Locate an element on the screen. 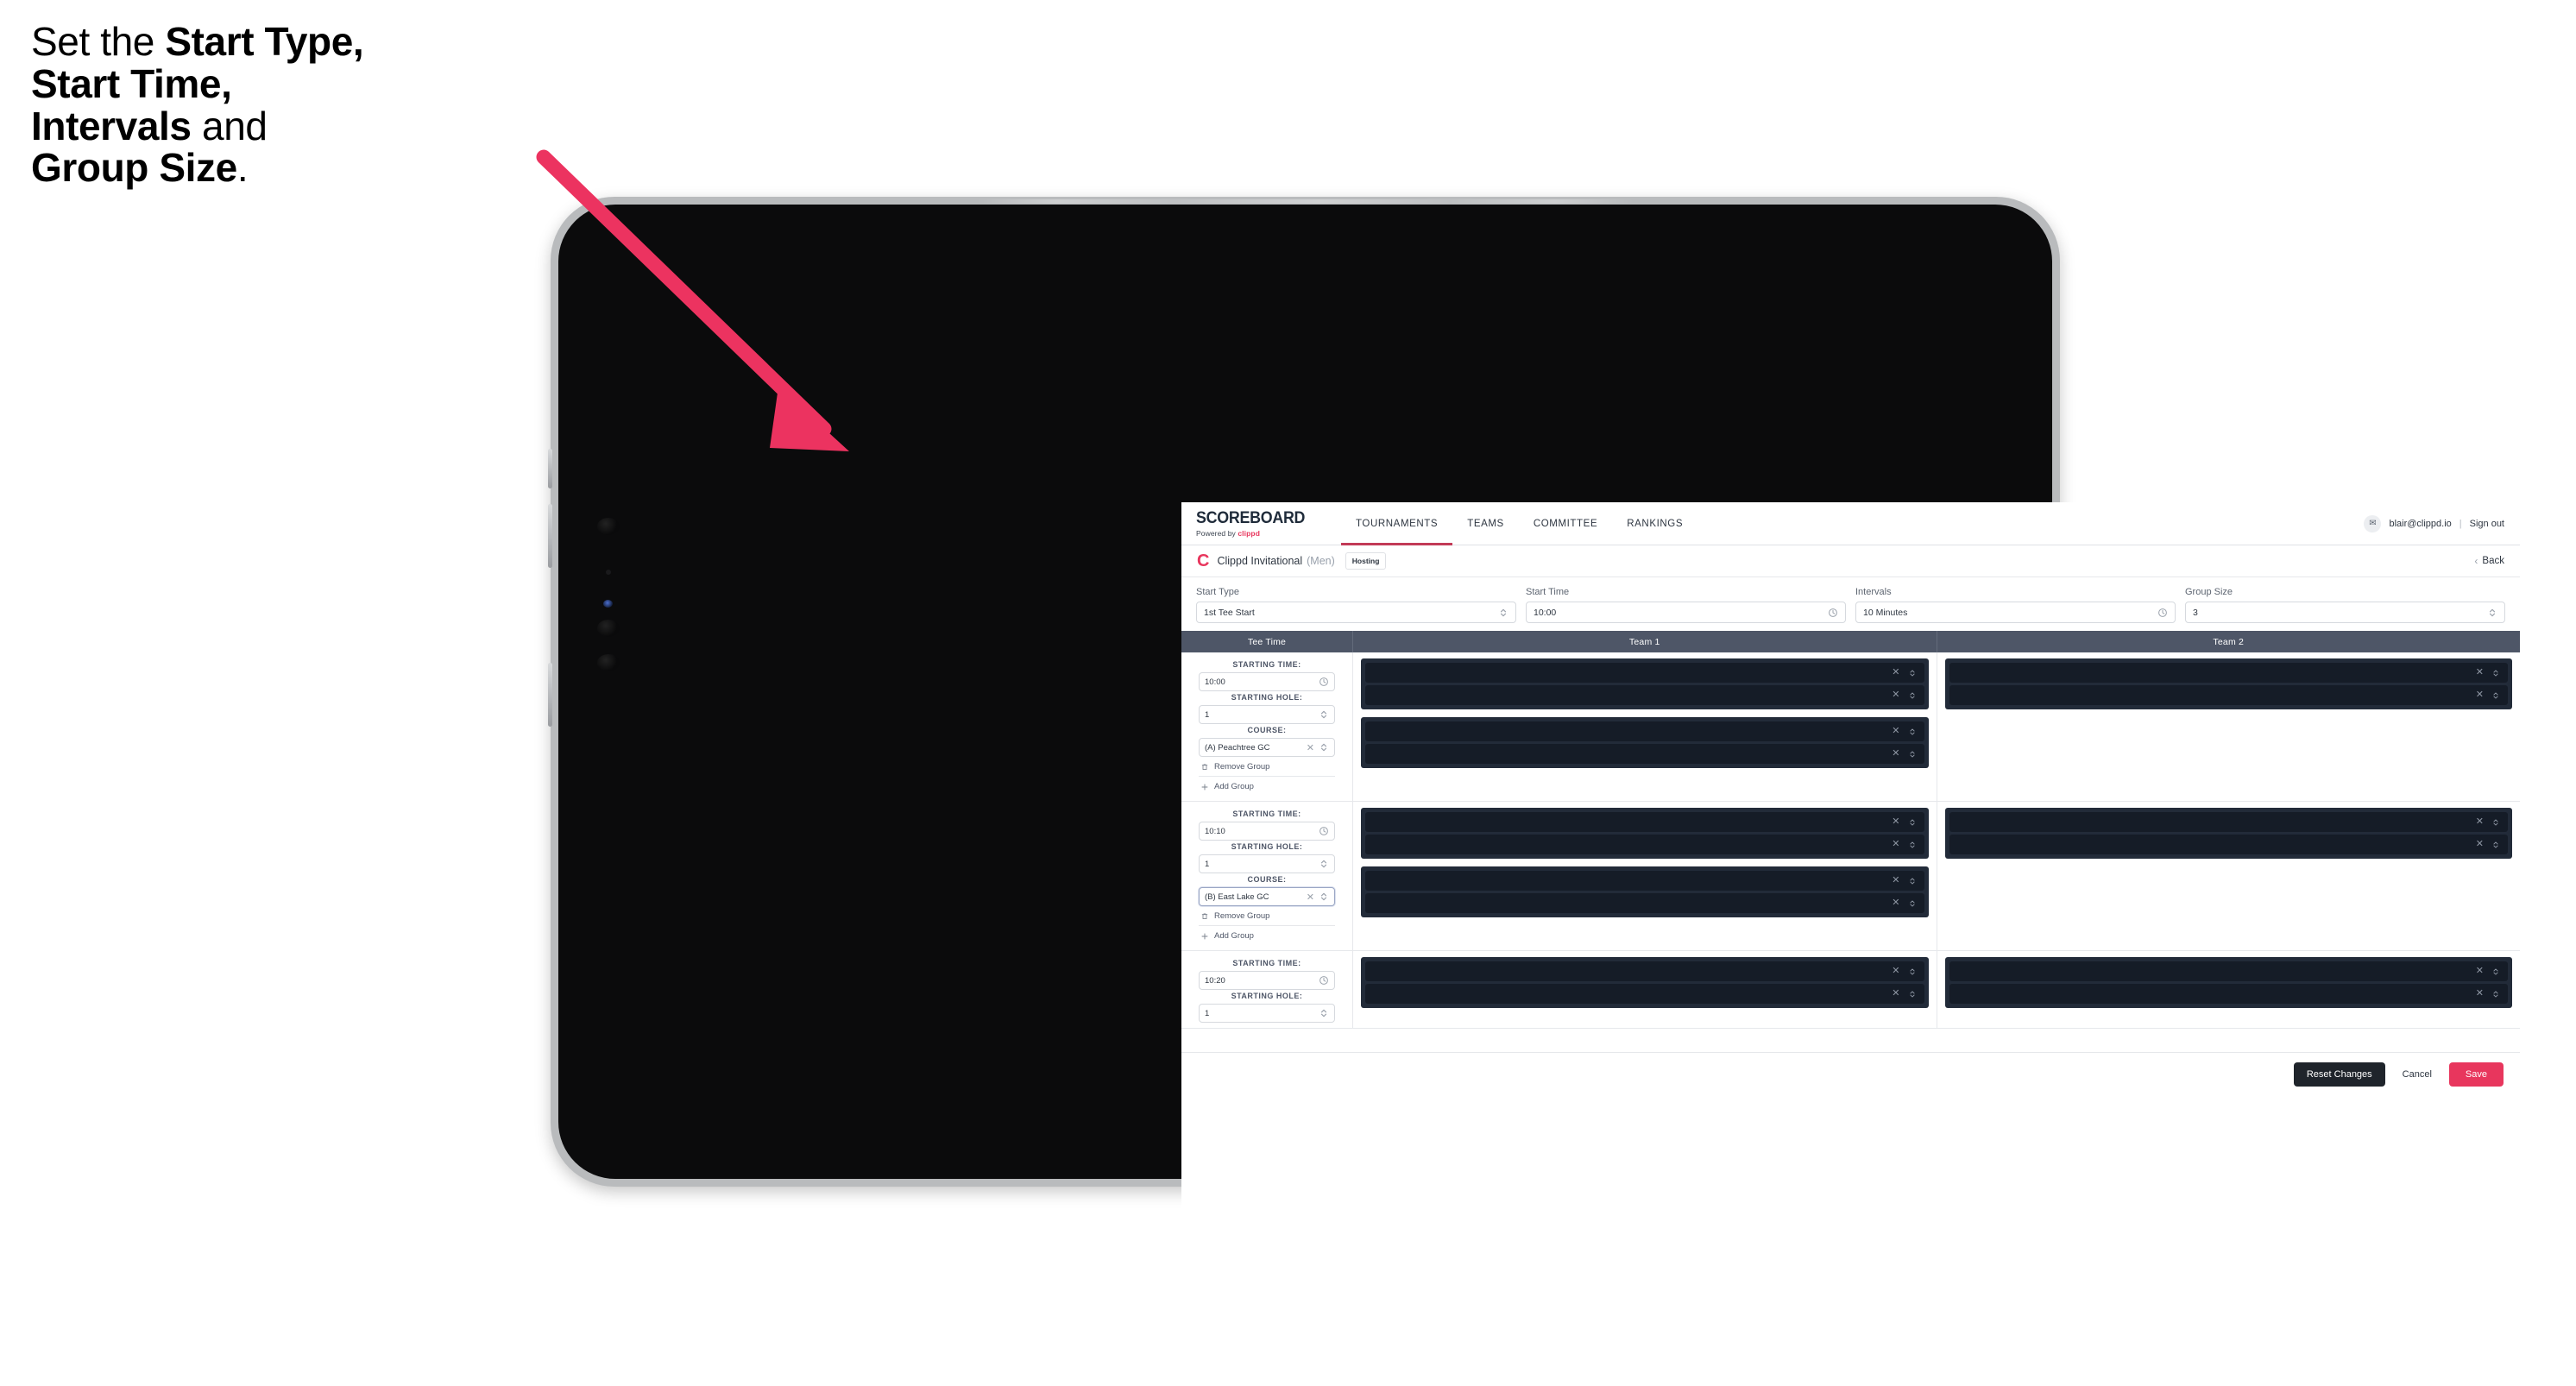  starting-hole-label: STARTING HOLE: is located at coordinates (1267, 996).